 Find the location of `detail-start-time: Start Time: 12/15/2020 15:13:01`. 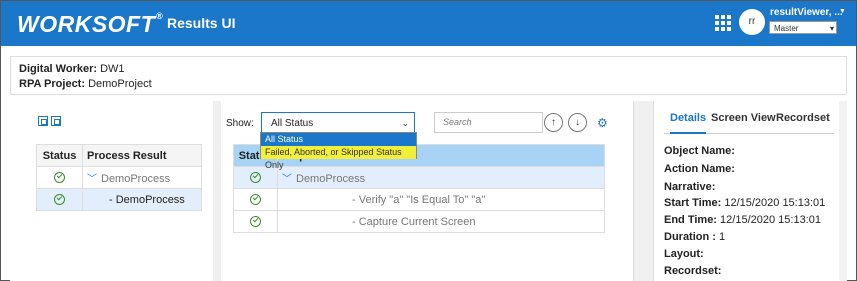

detail-start-time: Start Time: 12/15/2020 15:13:01 is located at coordinates (745, 203).